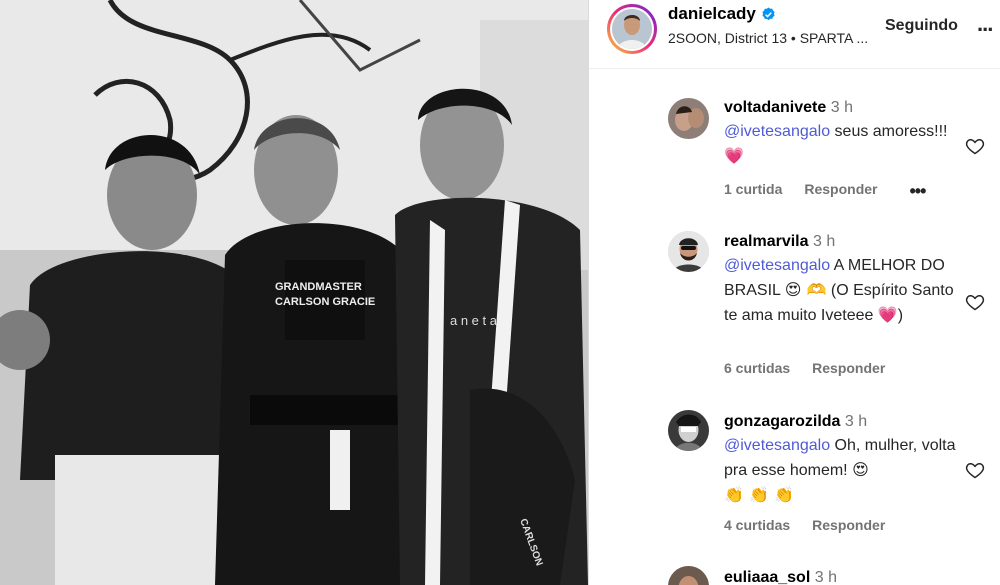 This screenshot has width=1000, height=585. Describe the element at coordinates (804, 368) in the screenshot. I see `comment-meta: 6 curtidas Responder` at that location.